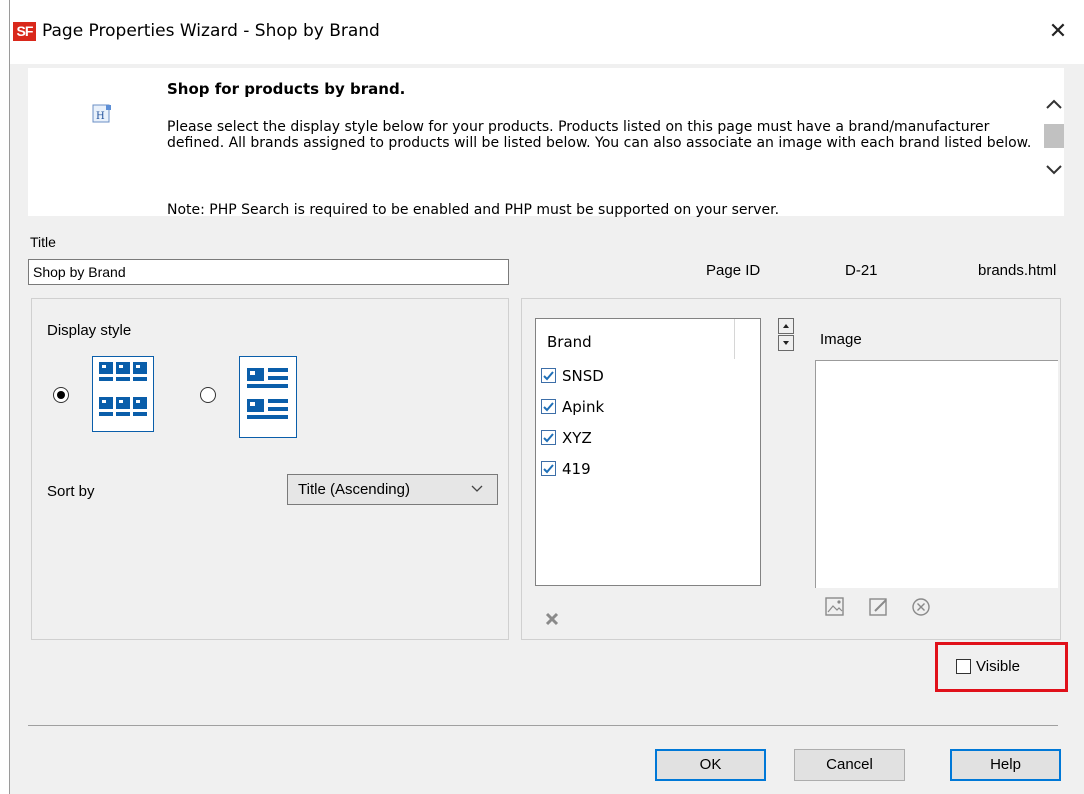  I want to click on list-item: 419, so click(566, 469).